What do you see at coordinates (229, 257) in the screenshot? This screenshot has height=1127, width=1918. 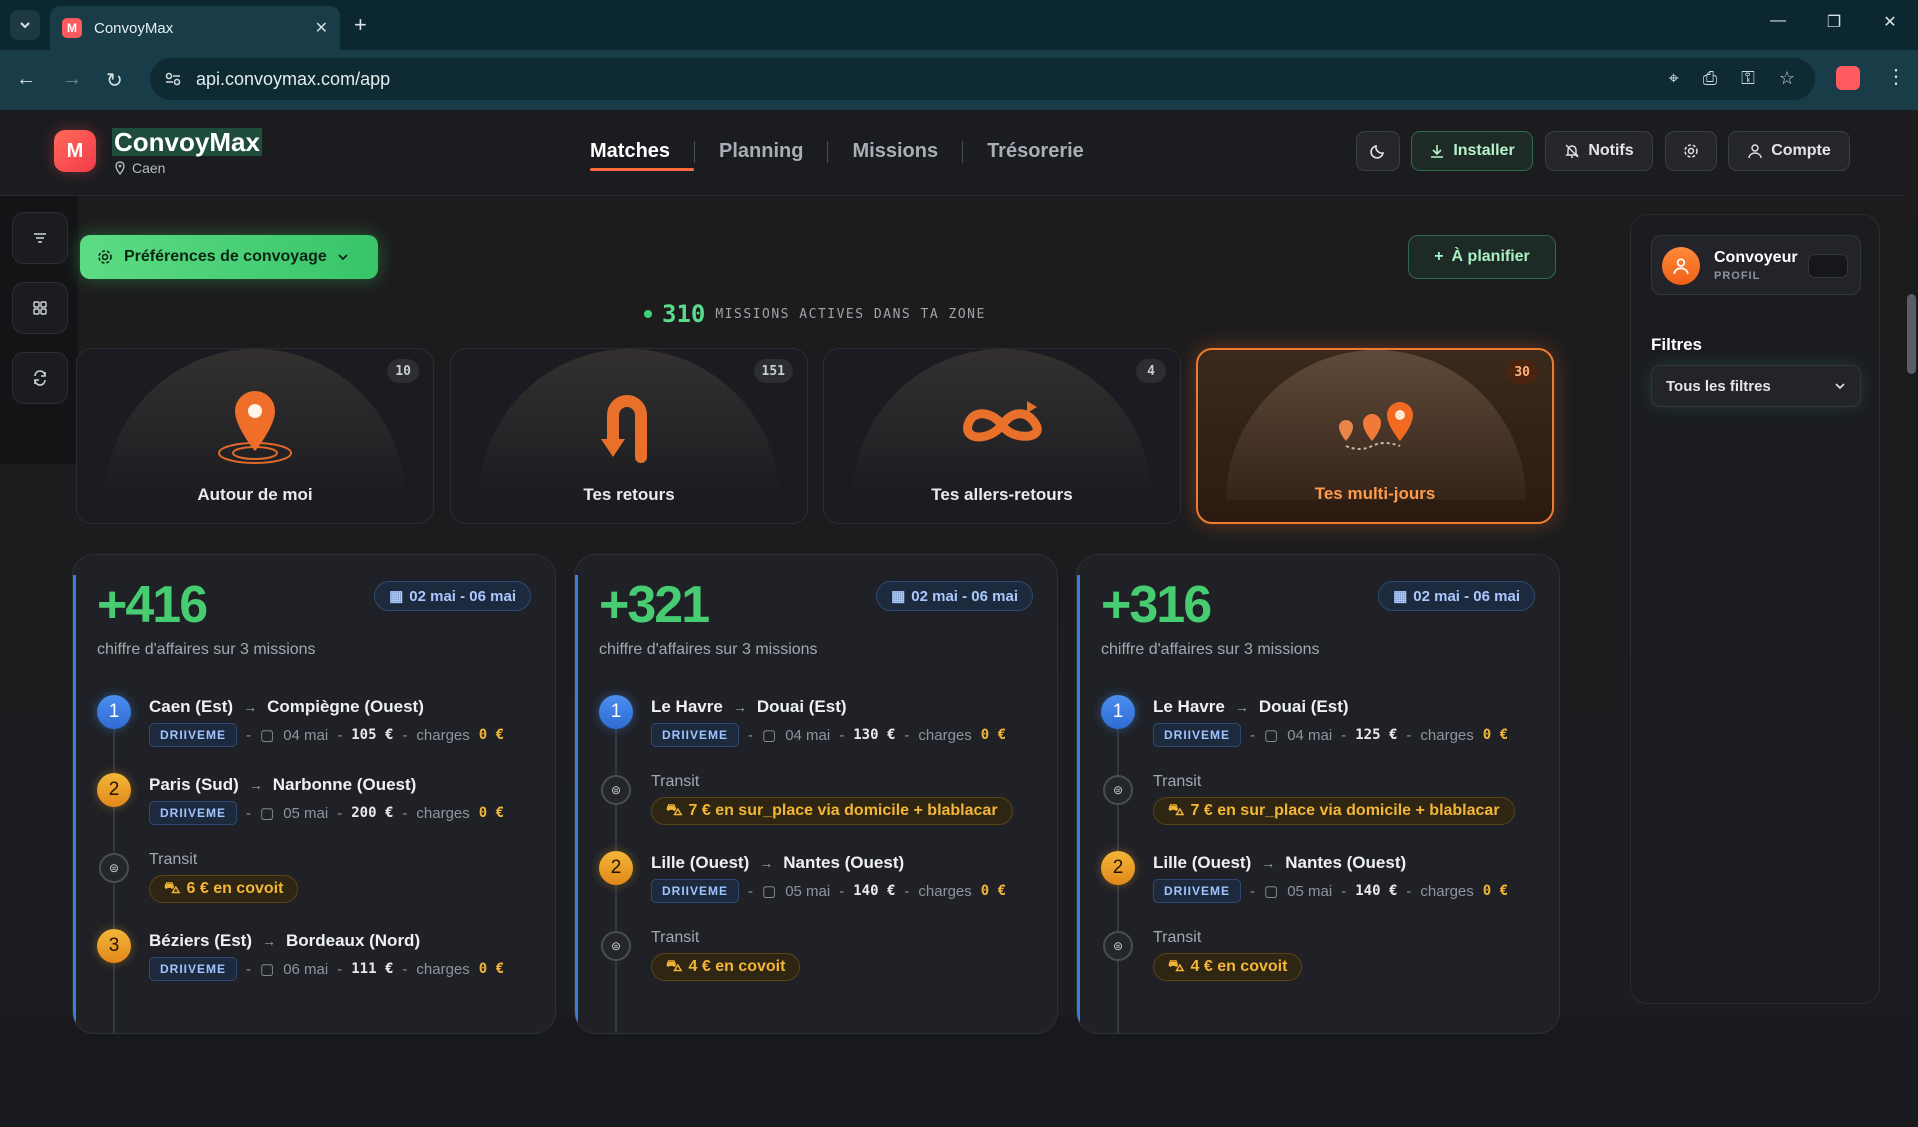 I see `preferences-button: Préférences de convoyage` at bounding box center [229, 257].